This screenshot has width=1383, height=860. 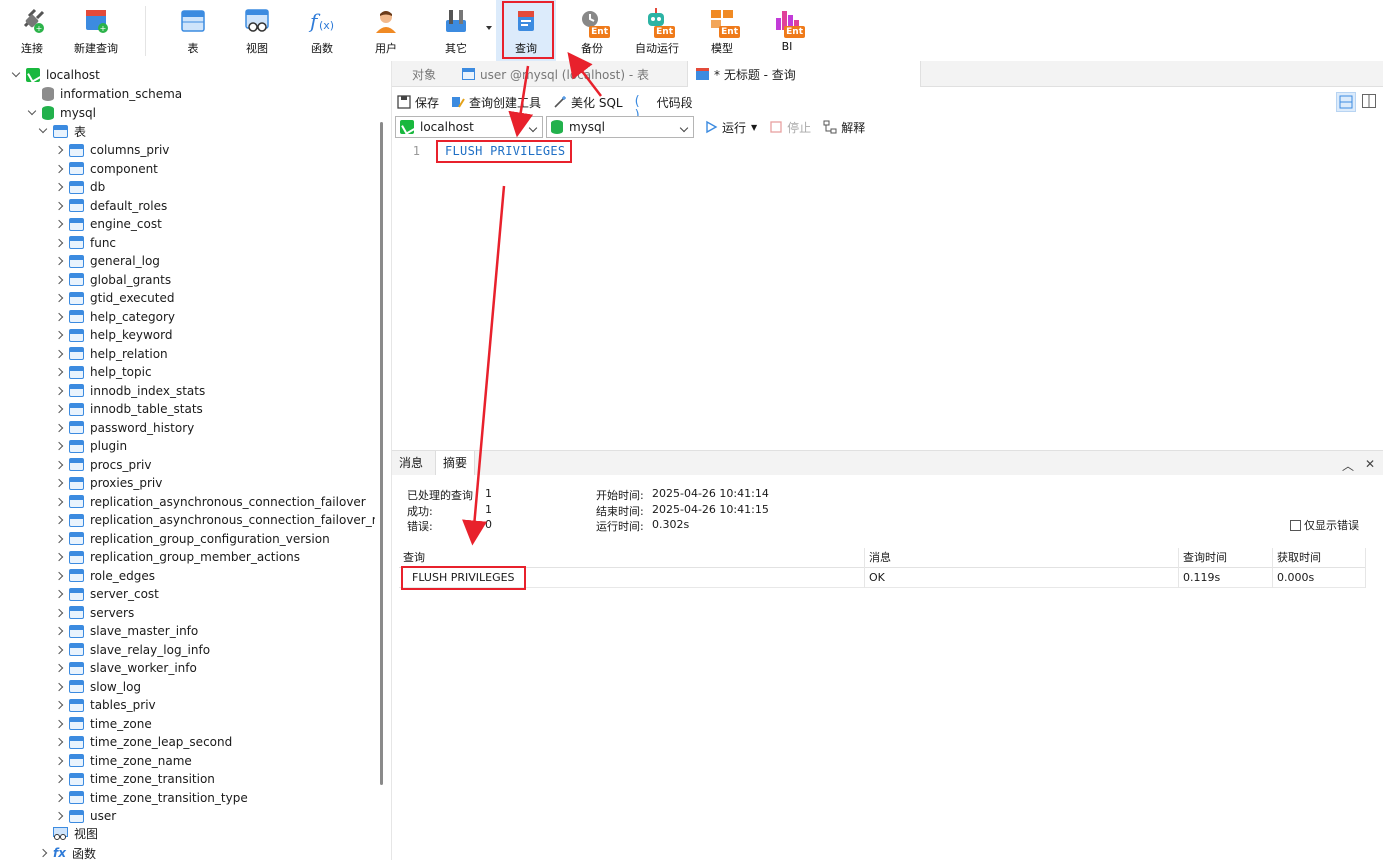 What do you see at coordinates (489, 28) in the screenshot?
I see `other-dropdown-icon` at bounding box center [489, 28].